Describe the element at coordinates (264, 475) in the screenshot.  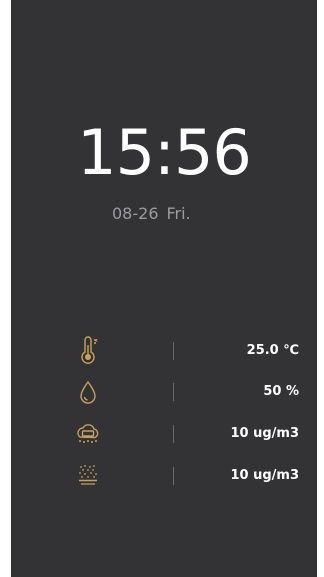
I see `pm10-value: 10 ug/m3` at that location.